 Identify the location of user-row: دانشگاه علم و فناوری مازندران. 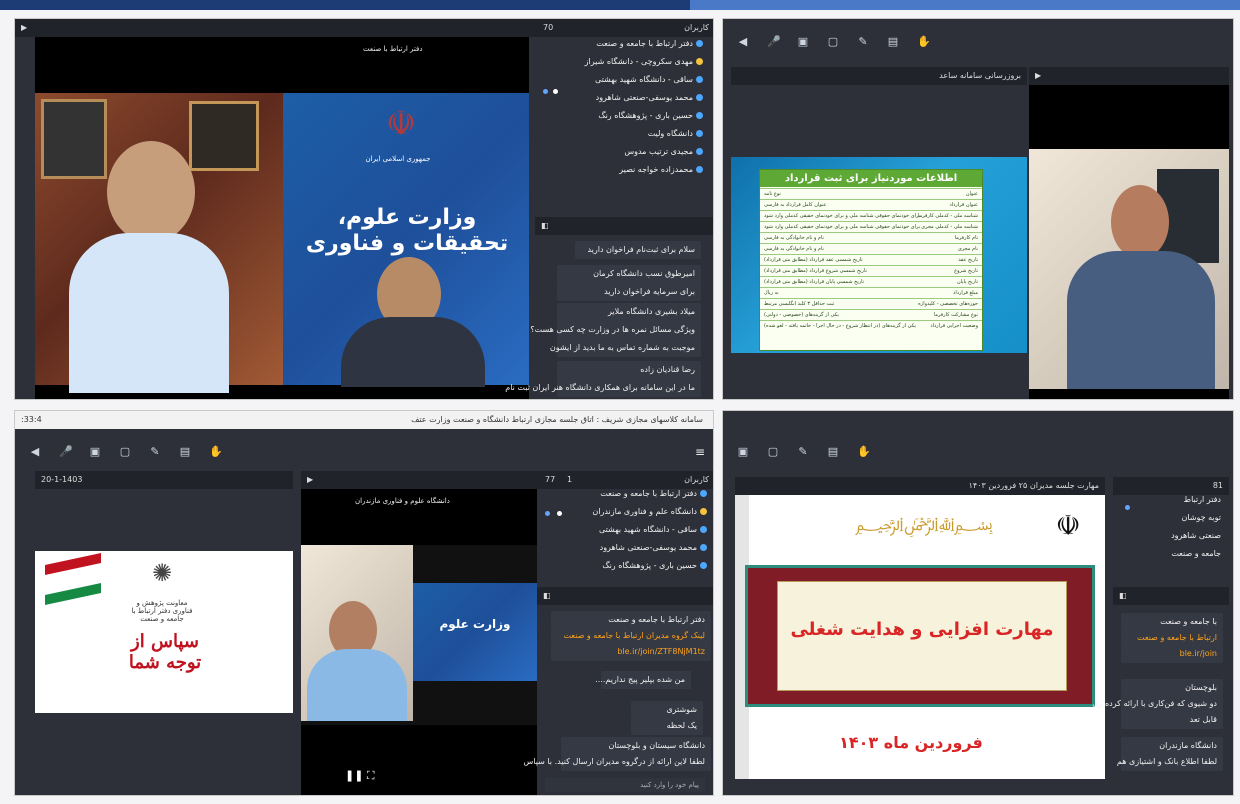
(649, 516).